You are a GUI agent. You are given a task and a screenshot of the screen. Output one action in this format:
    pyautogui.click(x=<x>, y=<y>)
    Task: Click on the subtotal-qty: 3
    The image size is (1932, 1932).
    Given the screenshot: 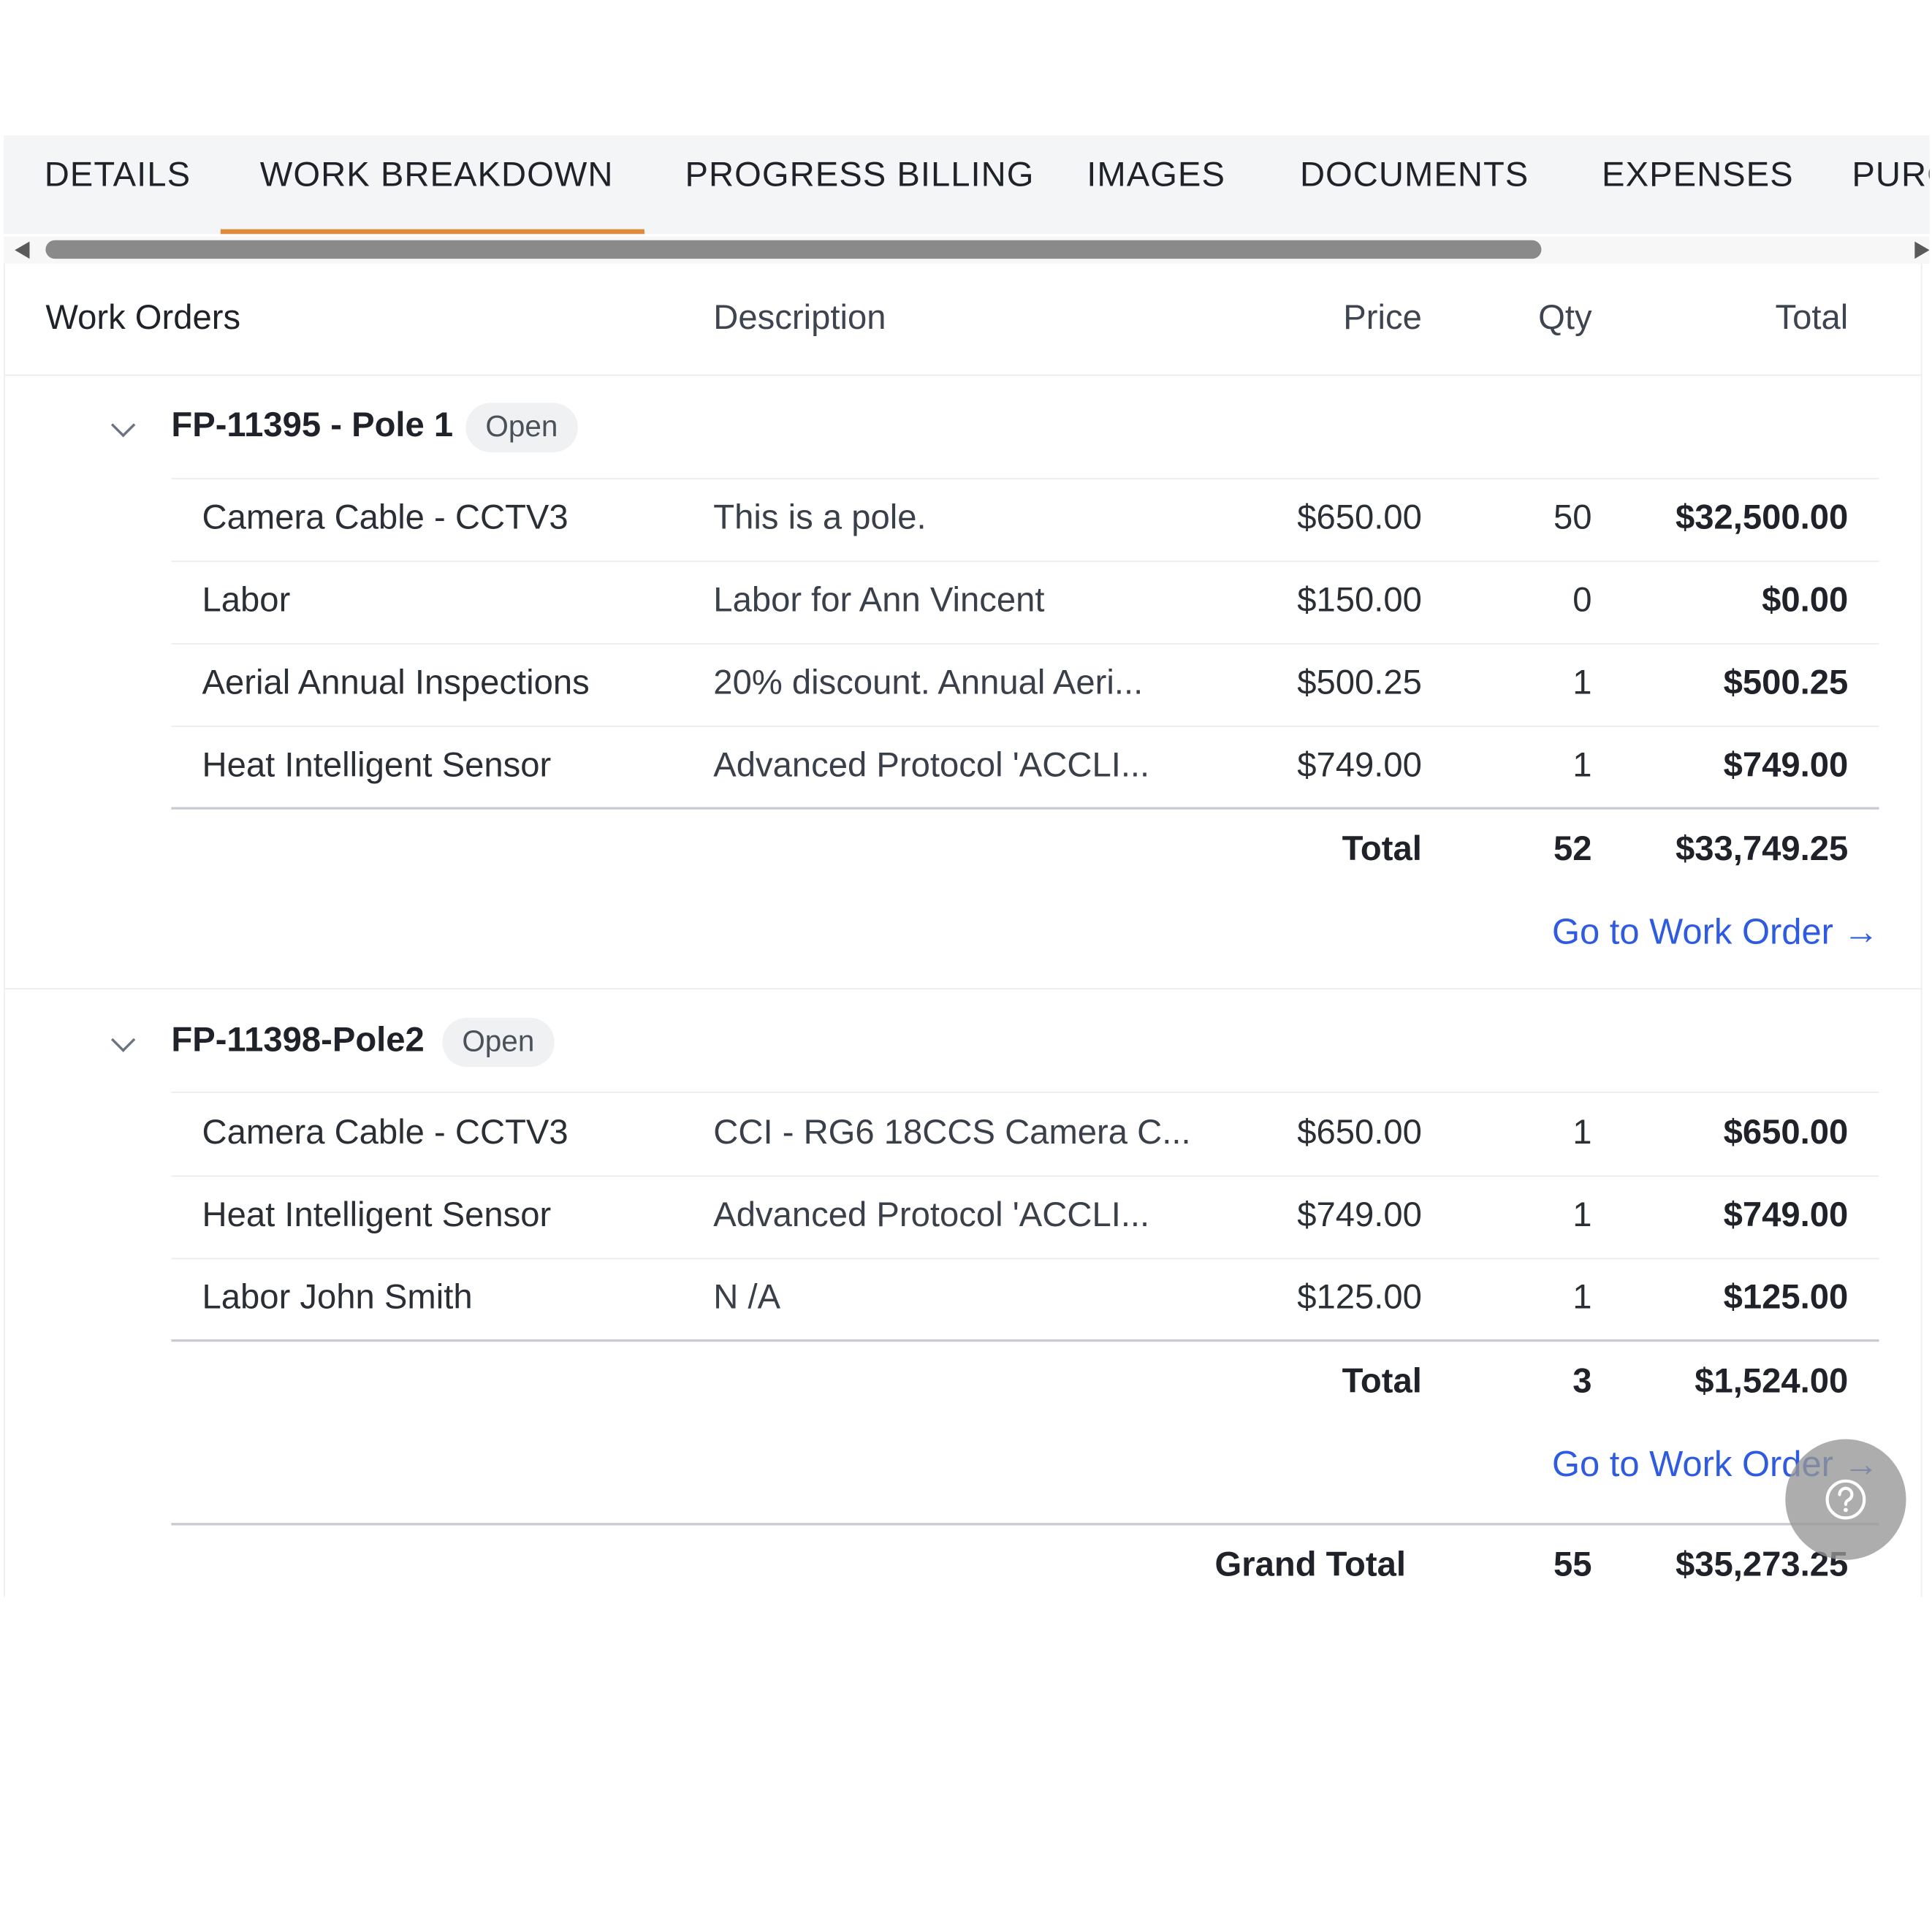 What is the action you would take?
    pyautogui.click(x=1582, y=1380)
    